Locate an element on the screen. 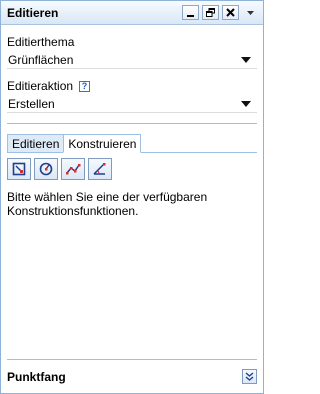 Image resolution: width=320 pixels, height=394 pixels. minimize-button is located at coordinates (190, 12).